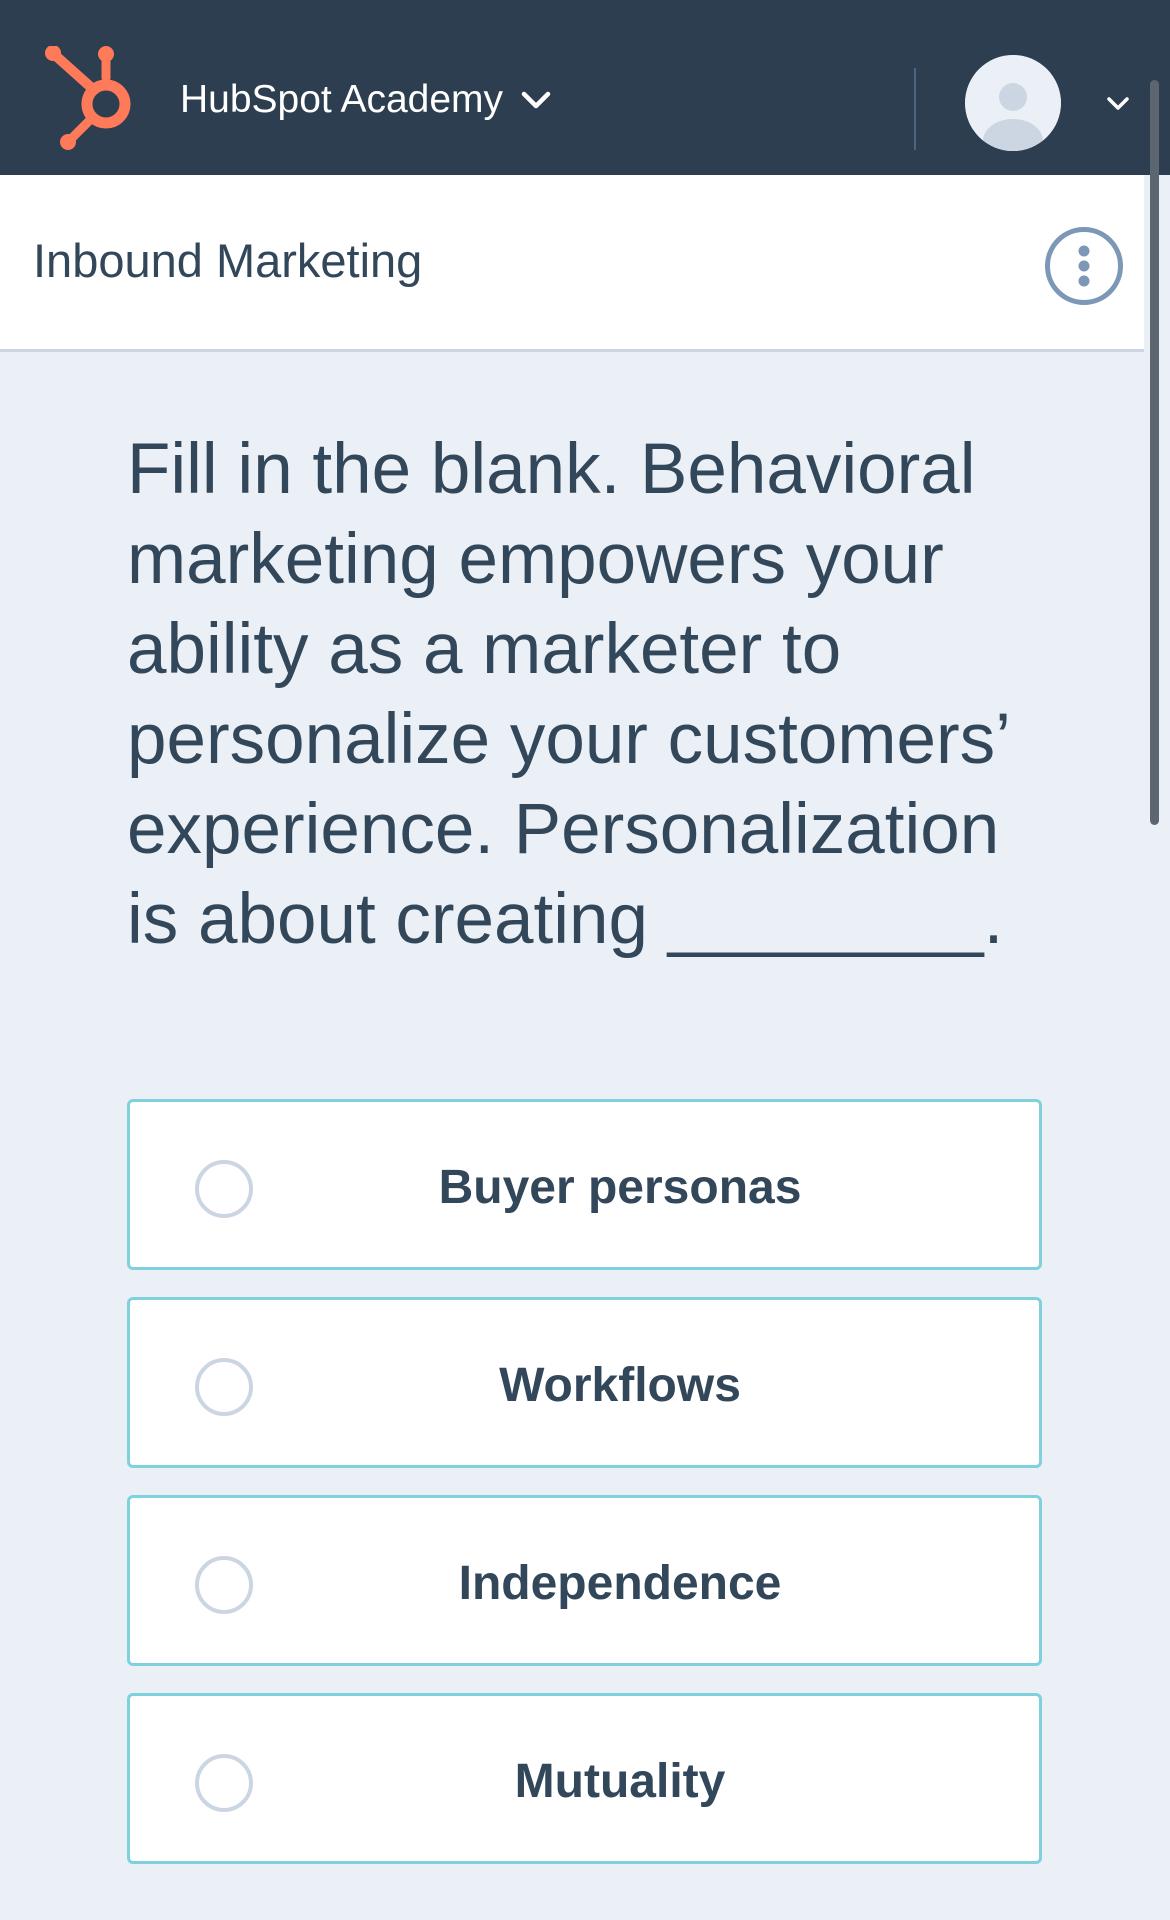  Describe the element at coordinates (1154, 452) in the screenshot. I see `page-scrollbar` at that location.